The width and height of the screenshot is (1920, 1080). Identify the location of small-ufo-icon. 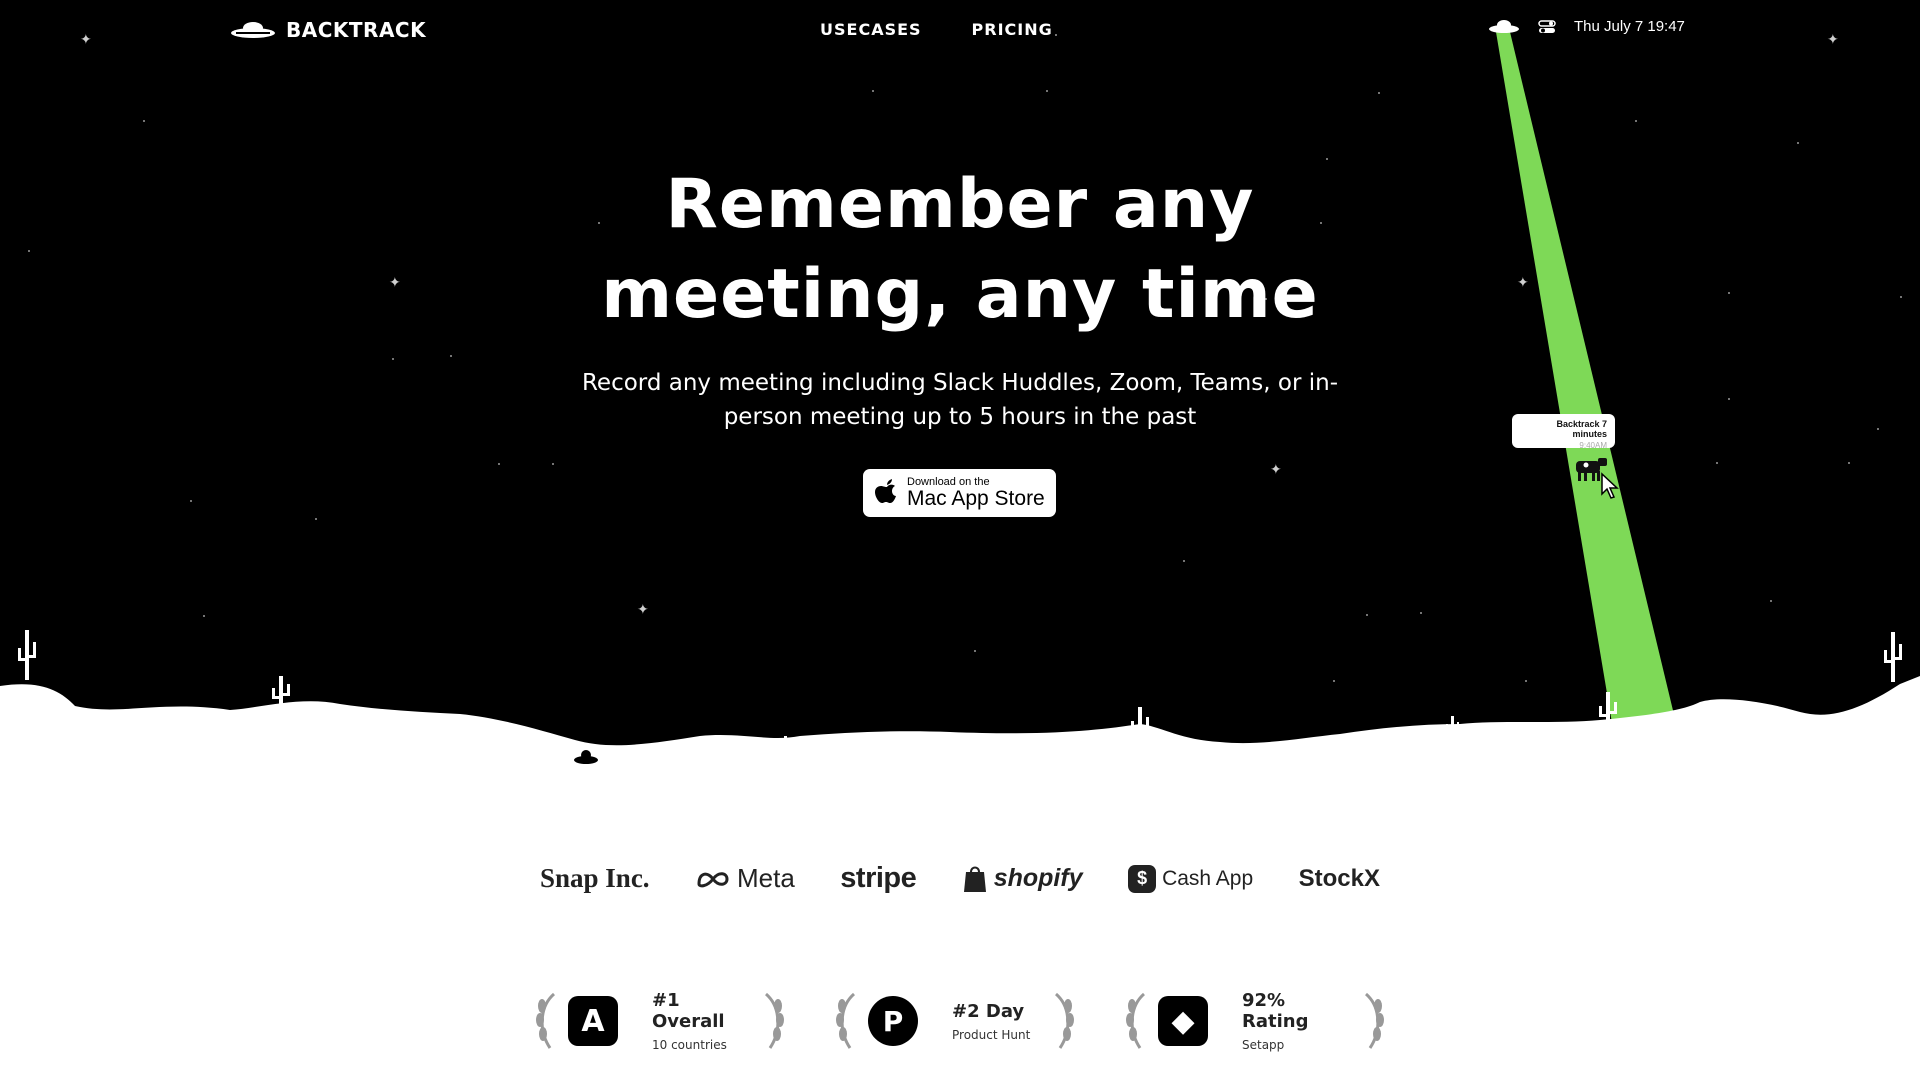
(586, 757).